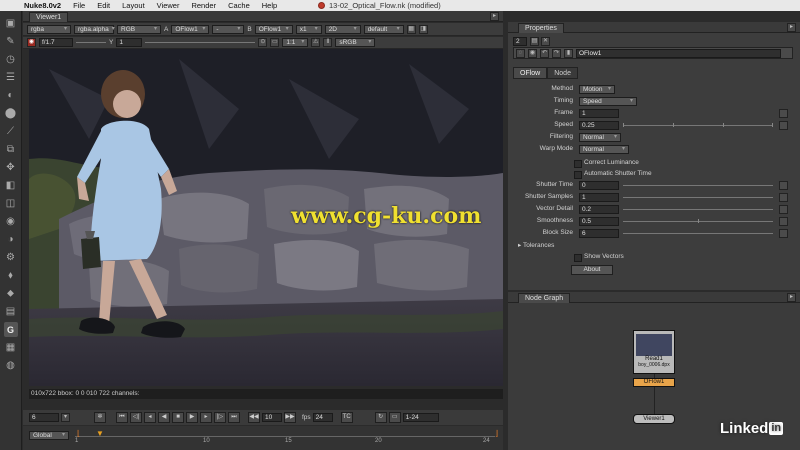 The height and width of the screenshot is (450, 800). I want to click on proxy-dropdown: 1:1, so click(295, 42).